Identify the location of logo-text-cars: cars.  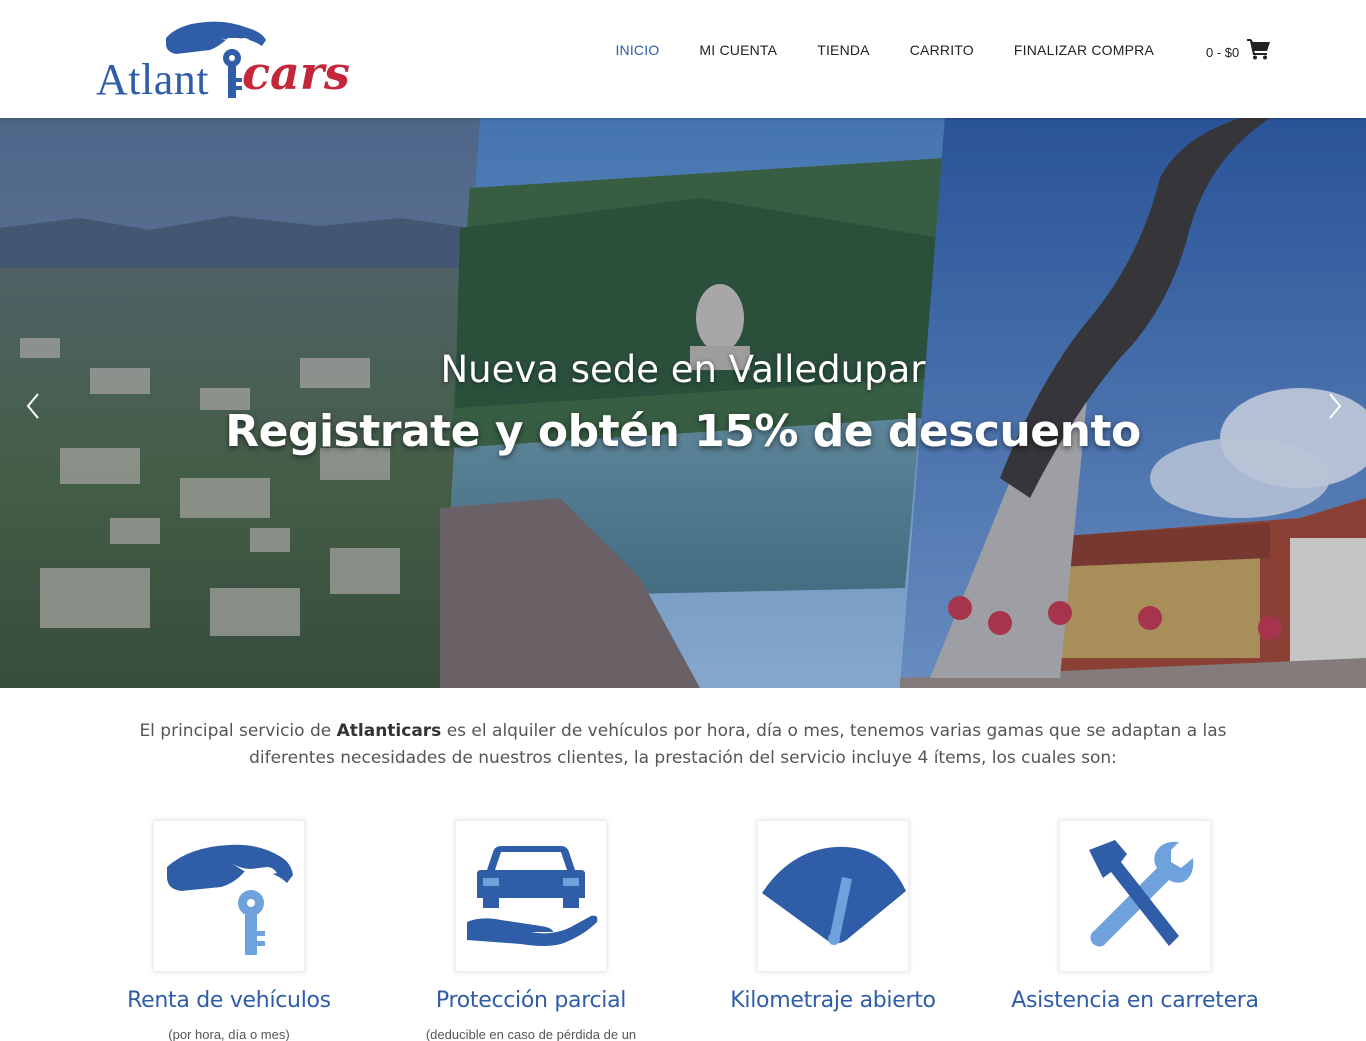
(296, 73).